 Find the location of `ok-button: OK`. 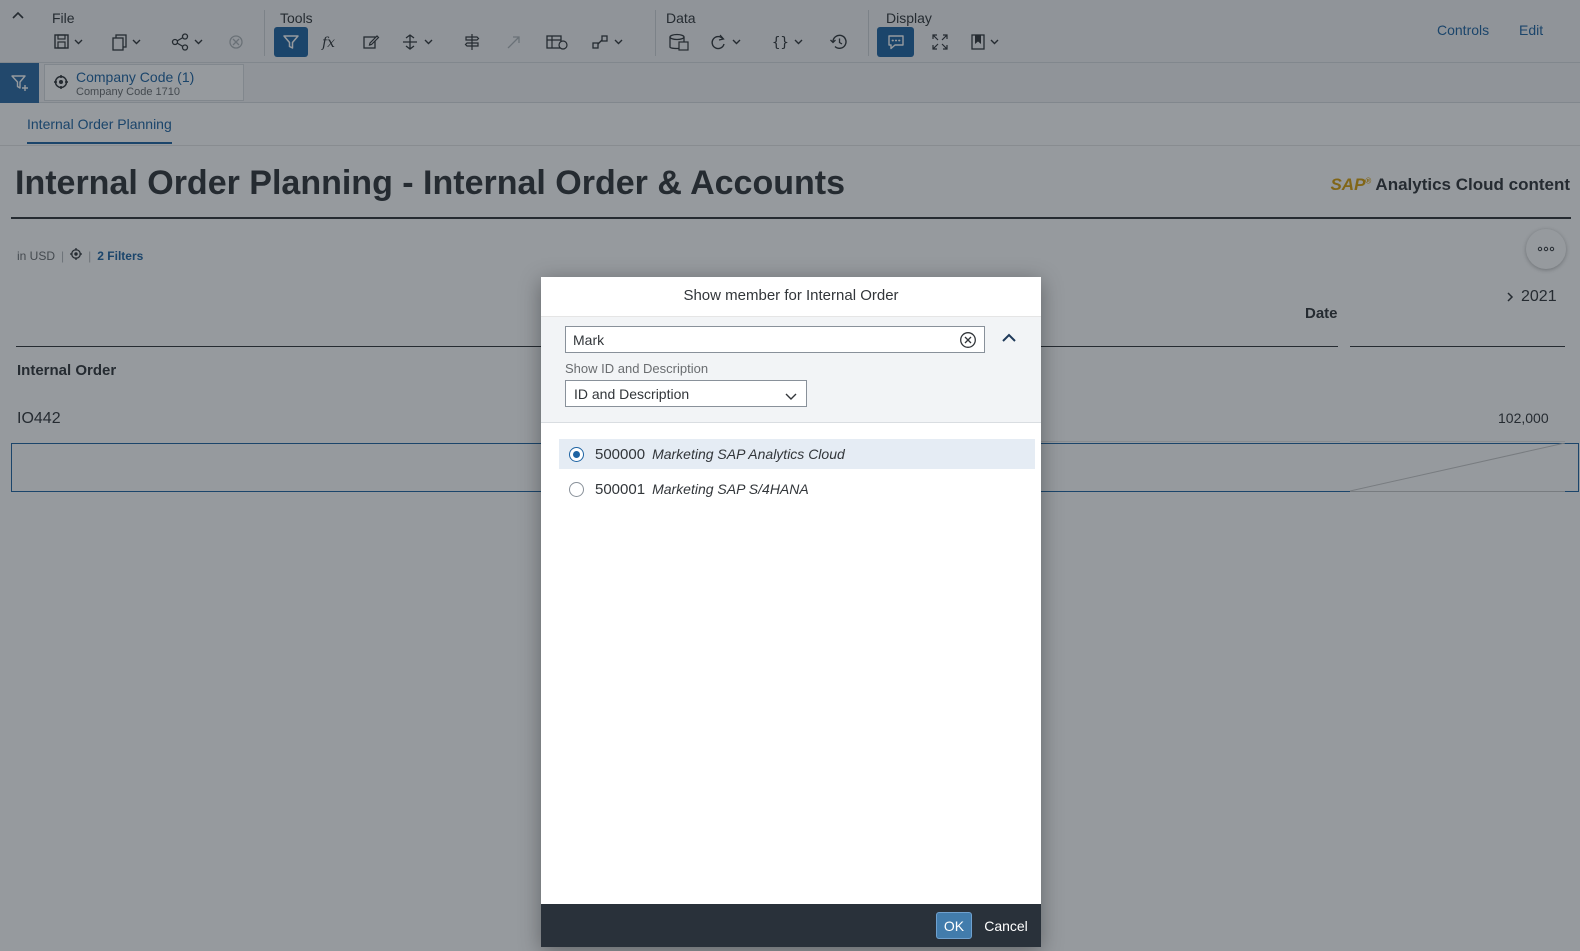

ok-button: OK is located at coordinates (954, 925).